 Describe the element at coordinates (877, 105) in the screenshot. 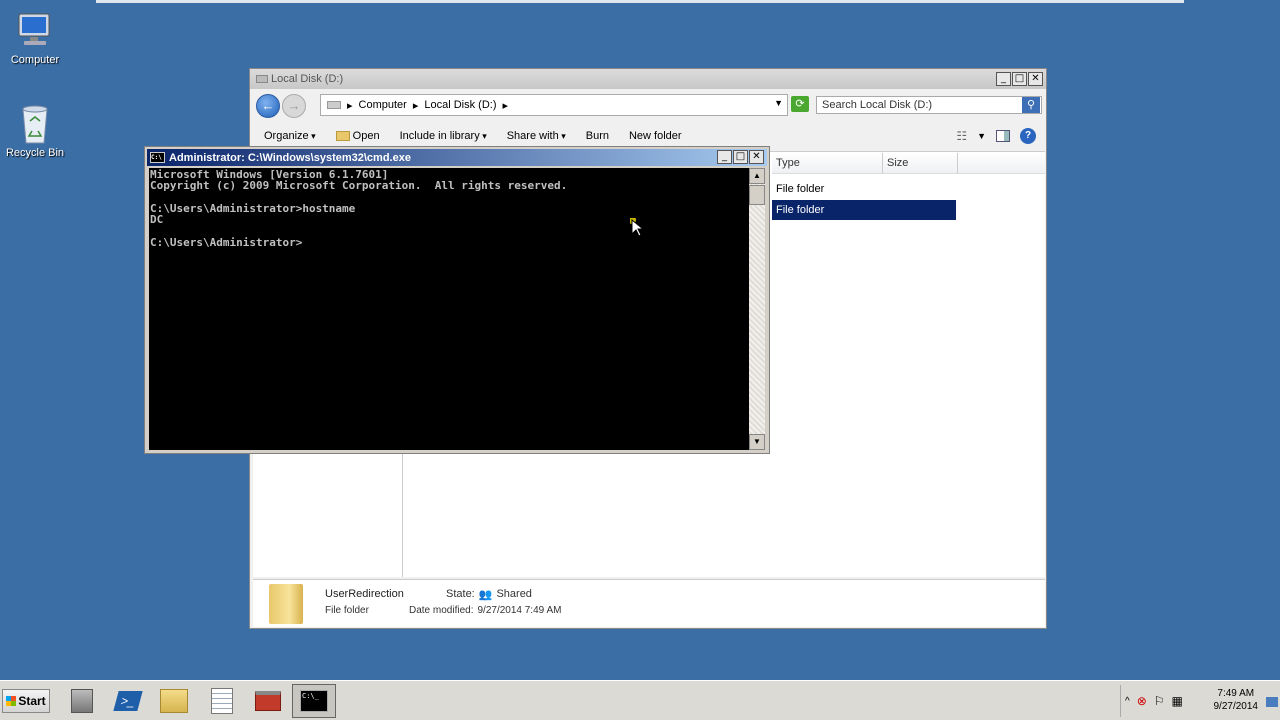

I see `search-placeholder: Search Local Disk (D:)` at that location.